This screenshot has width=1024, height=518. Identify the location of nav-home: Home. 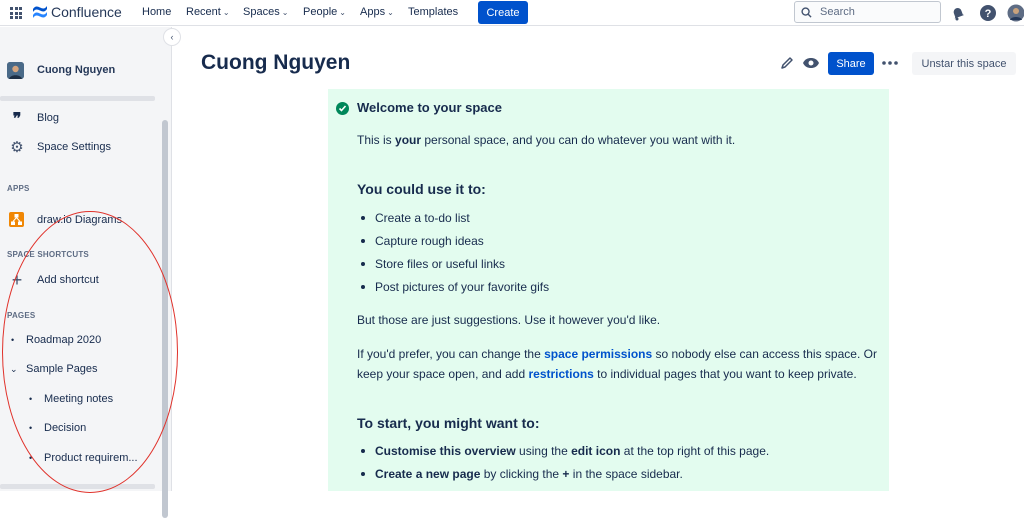
(156, 12).